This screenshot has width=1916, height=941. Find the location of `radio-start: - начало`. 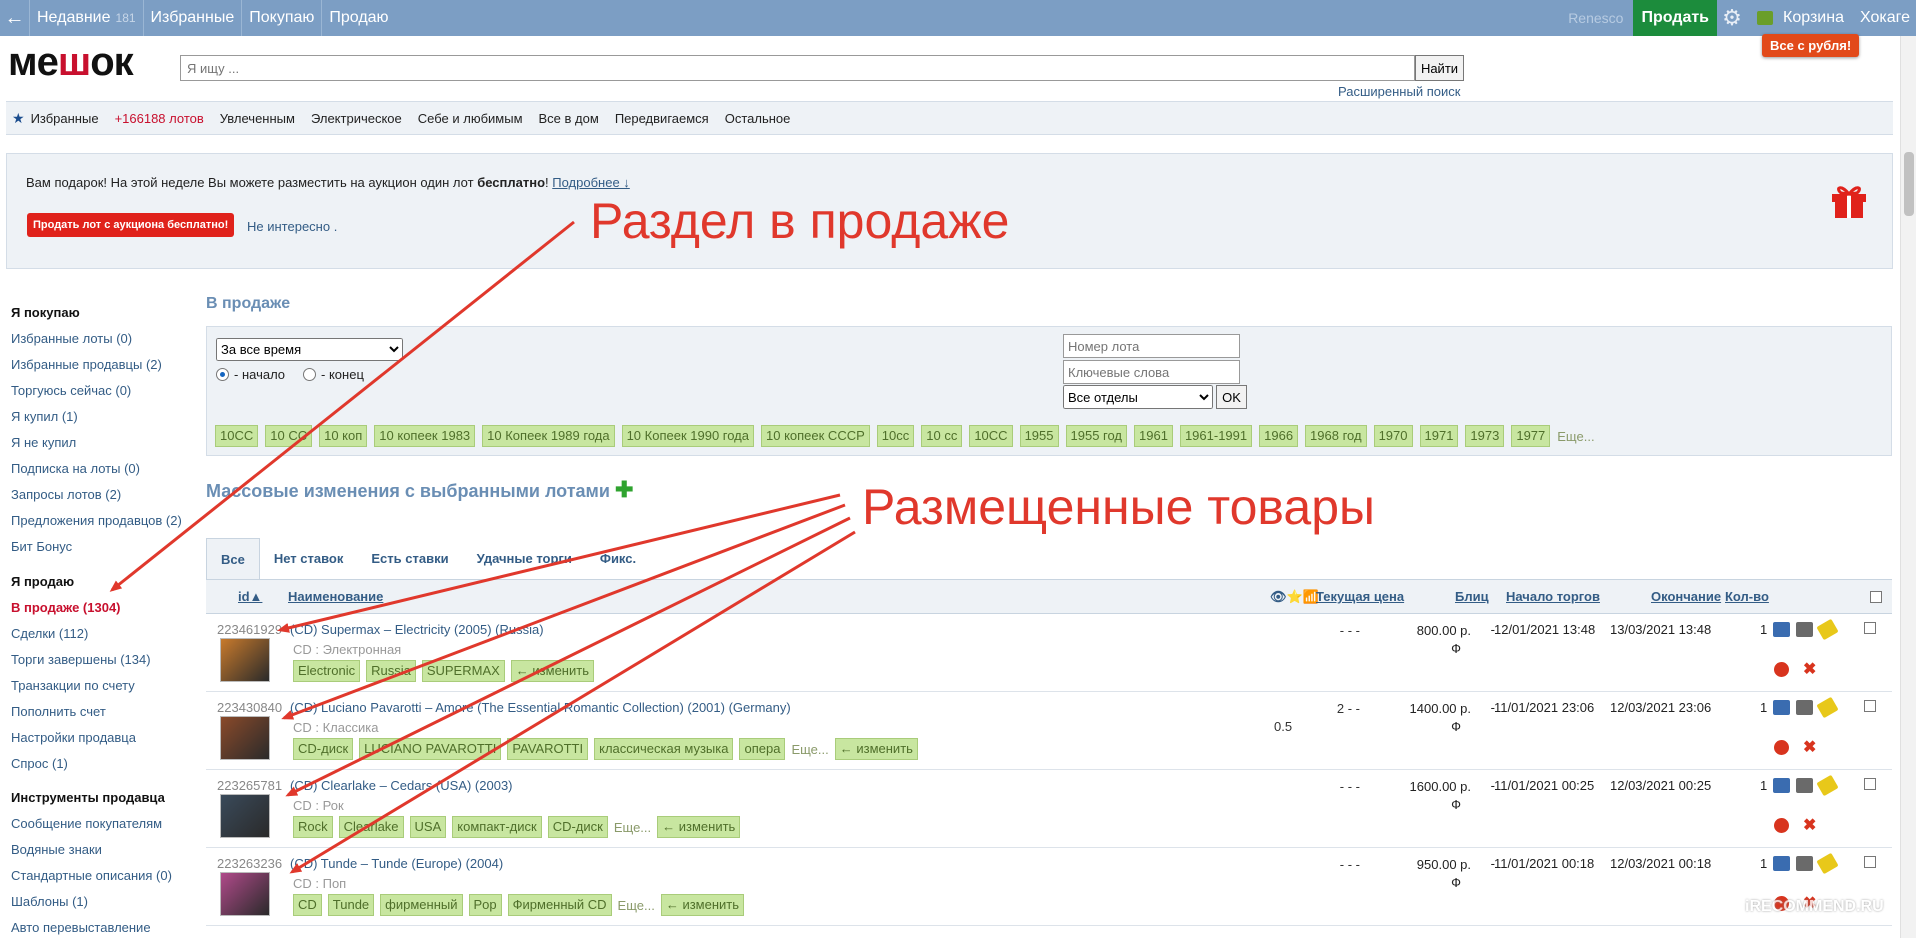

radio-start: - начало is located at coordinates (250, 374).